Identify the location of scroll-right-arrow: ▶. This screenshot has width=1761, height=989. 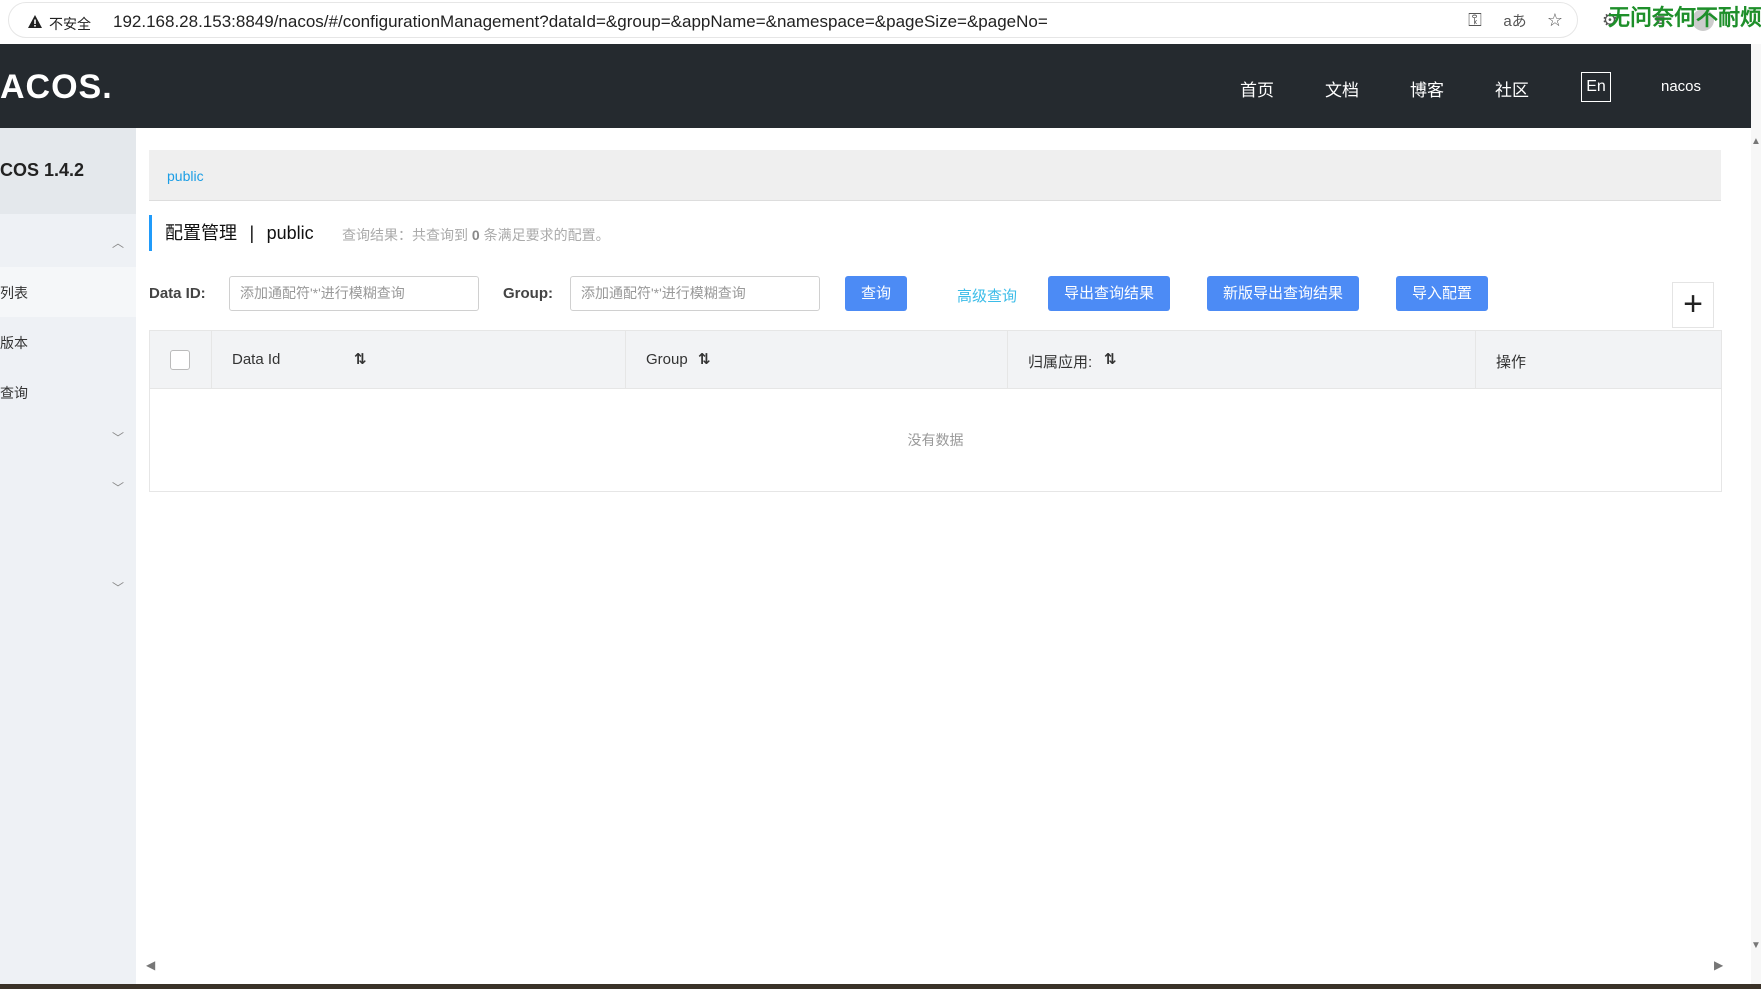
(1718, 965).